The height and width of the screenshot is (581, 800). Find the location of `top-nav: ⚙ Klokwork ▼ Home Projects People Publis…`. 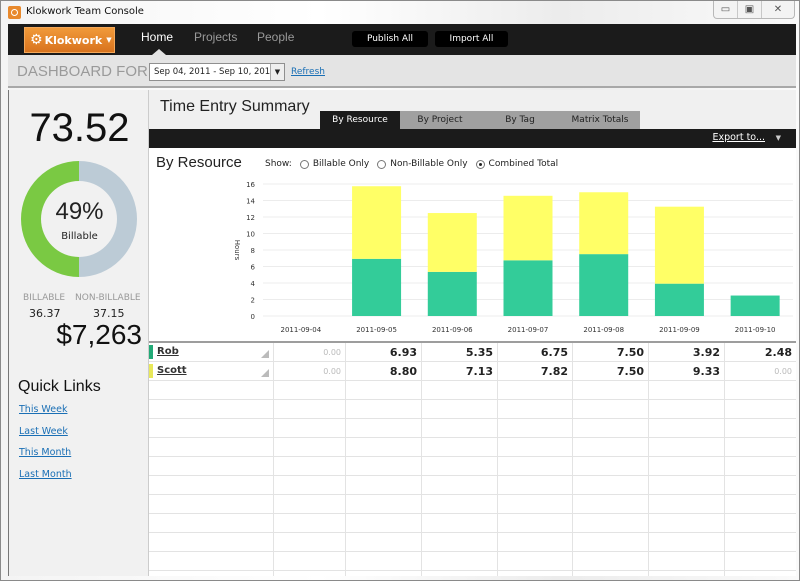

top-nav: ⚙ Klokwork ▼ Home Projects People Publis… is located at coordinates (402, 39).